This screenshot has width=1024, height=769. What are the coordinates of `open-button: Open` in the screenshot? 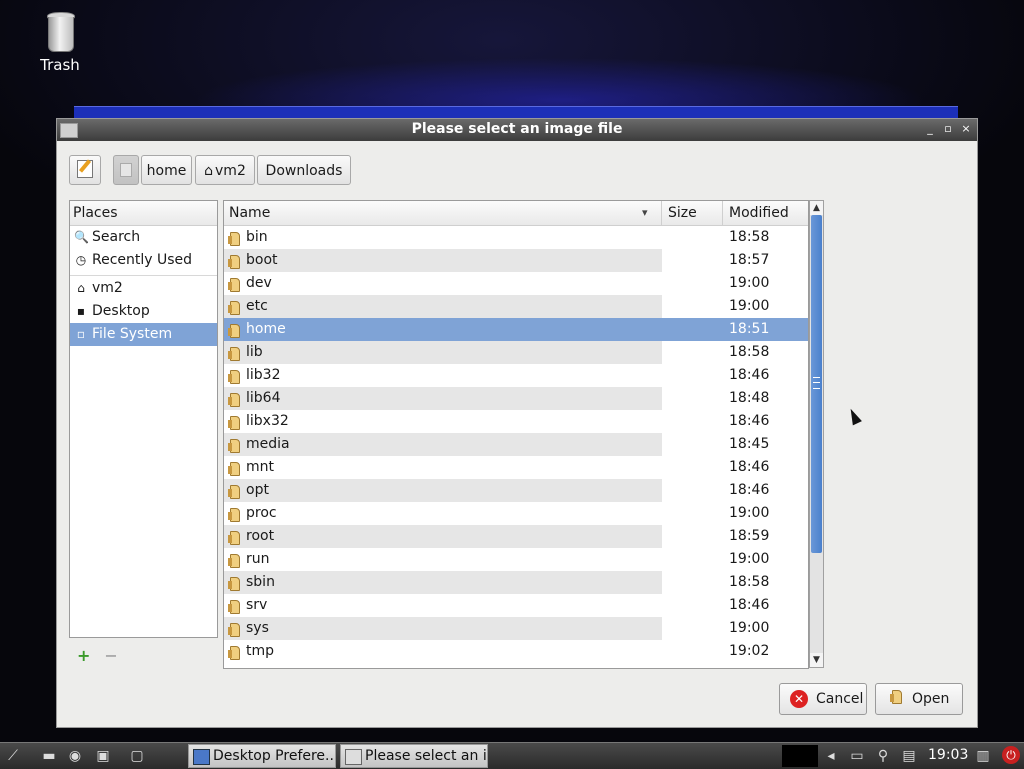 It's located at (919, 699).